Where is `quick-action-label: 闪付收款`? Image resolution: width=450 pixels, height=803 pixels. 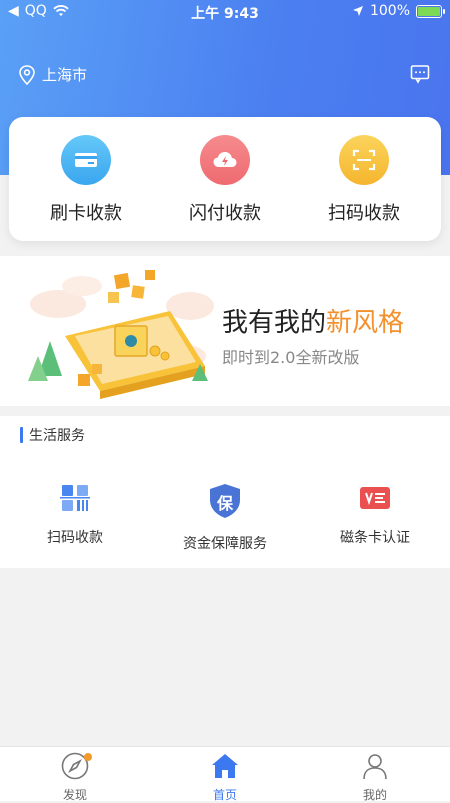 quick-action-label: 闪付收款 is located at coordinates (225, 213).